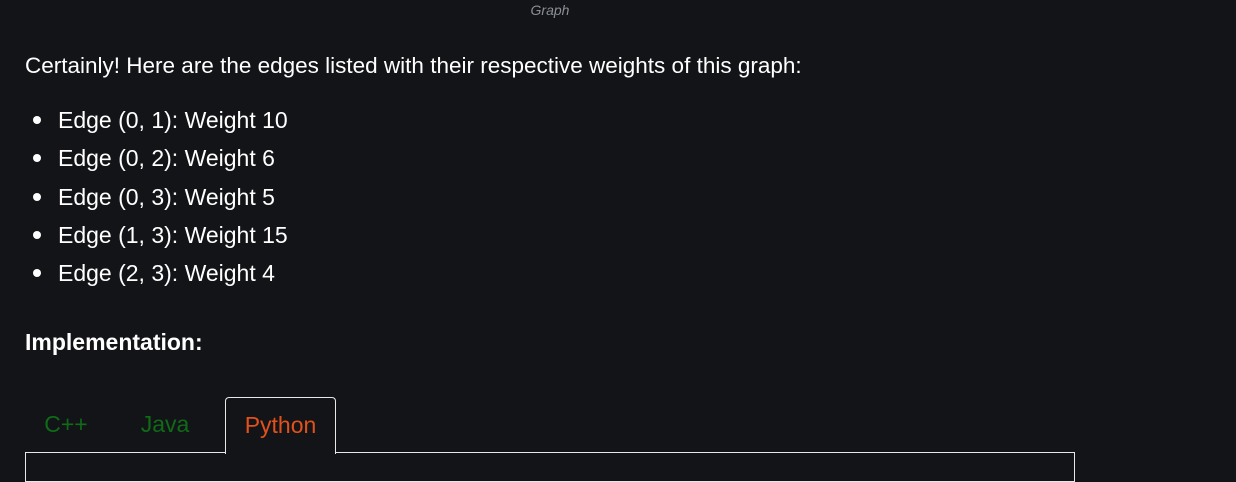  I want to click on tab-cpp: C++, so click(66, 424).